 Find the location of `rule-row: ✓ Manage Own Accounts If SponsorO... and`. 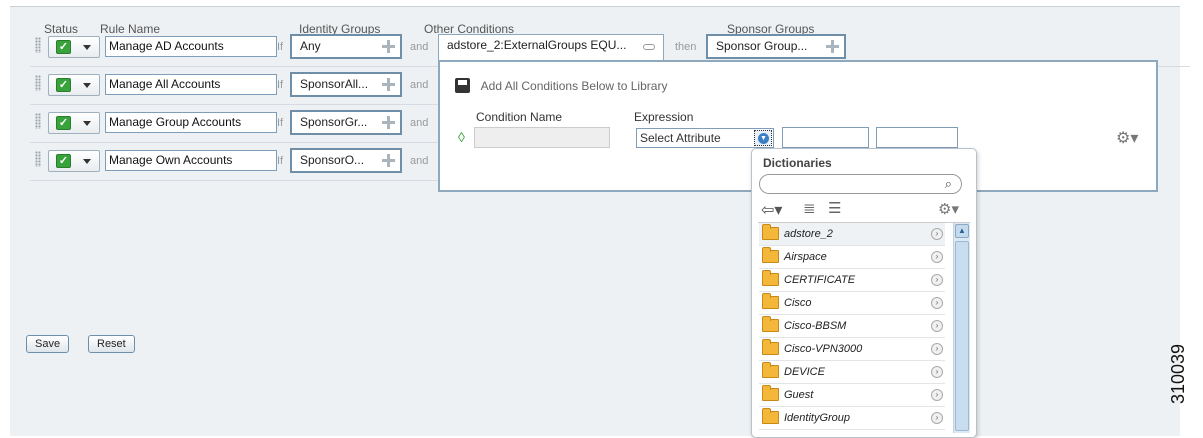

rule-row: ✓ Manage Own Accounts If SponsorO... and is located at coordinates (235, 164).